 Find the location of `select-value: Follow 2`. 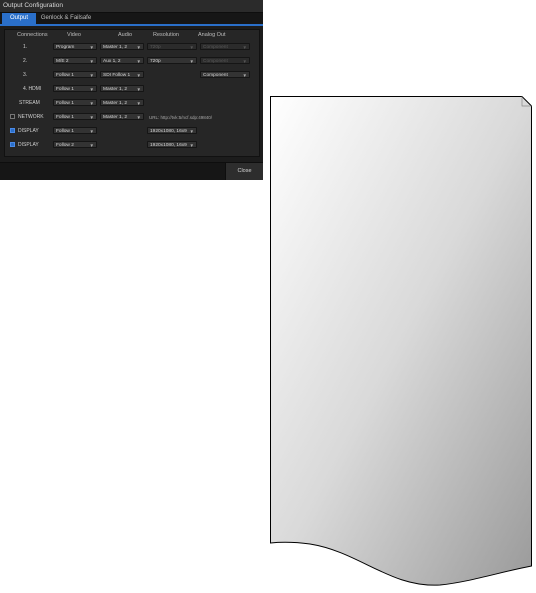

select-value: Follow 2 is located at coordinates (65, 145).